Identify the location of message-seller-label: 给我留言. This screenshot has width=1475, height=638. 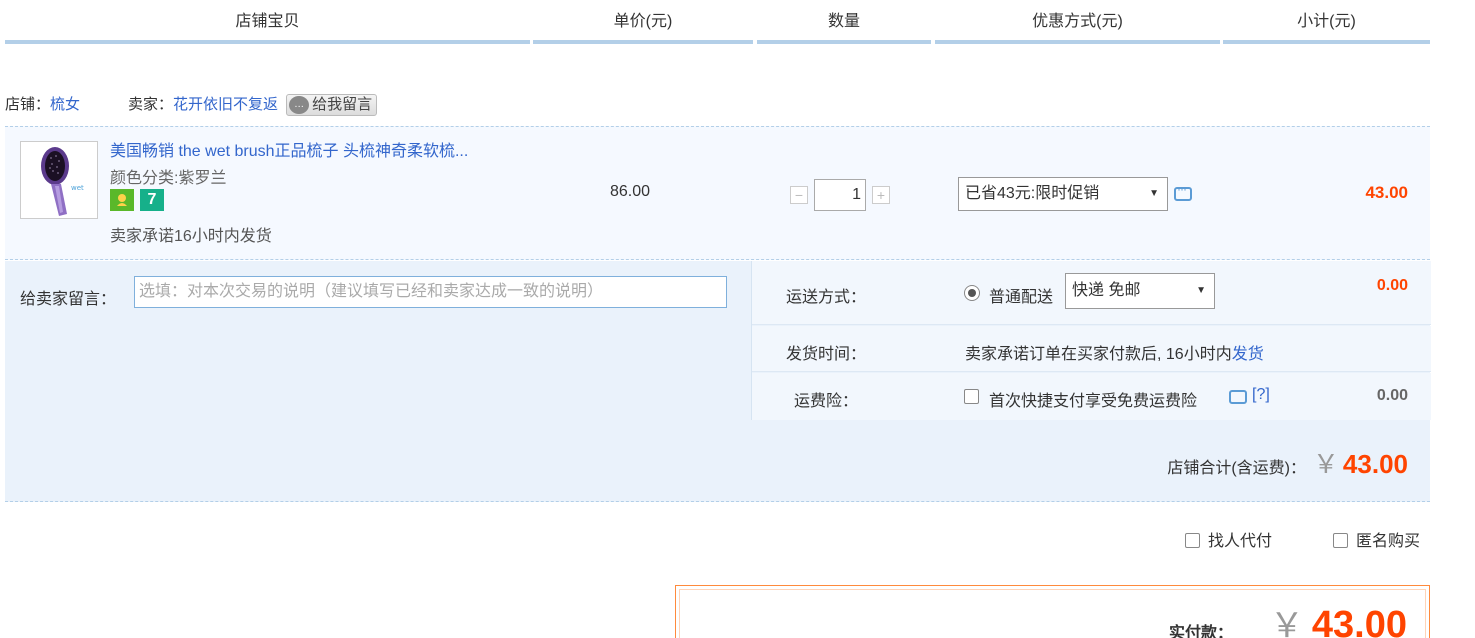
(342, 104).